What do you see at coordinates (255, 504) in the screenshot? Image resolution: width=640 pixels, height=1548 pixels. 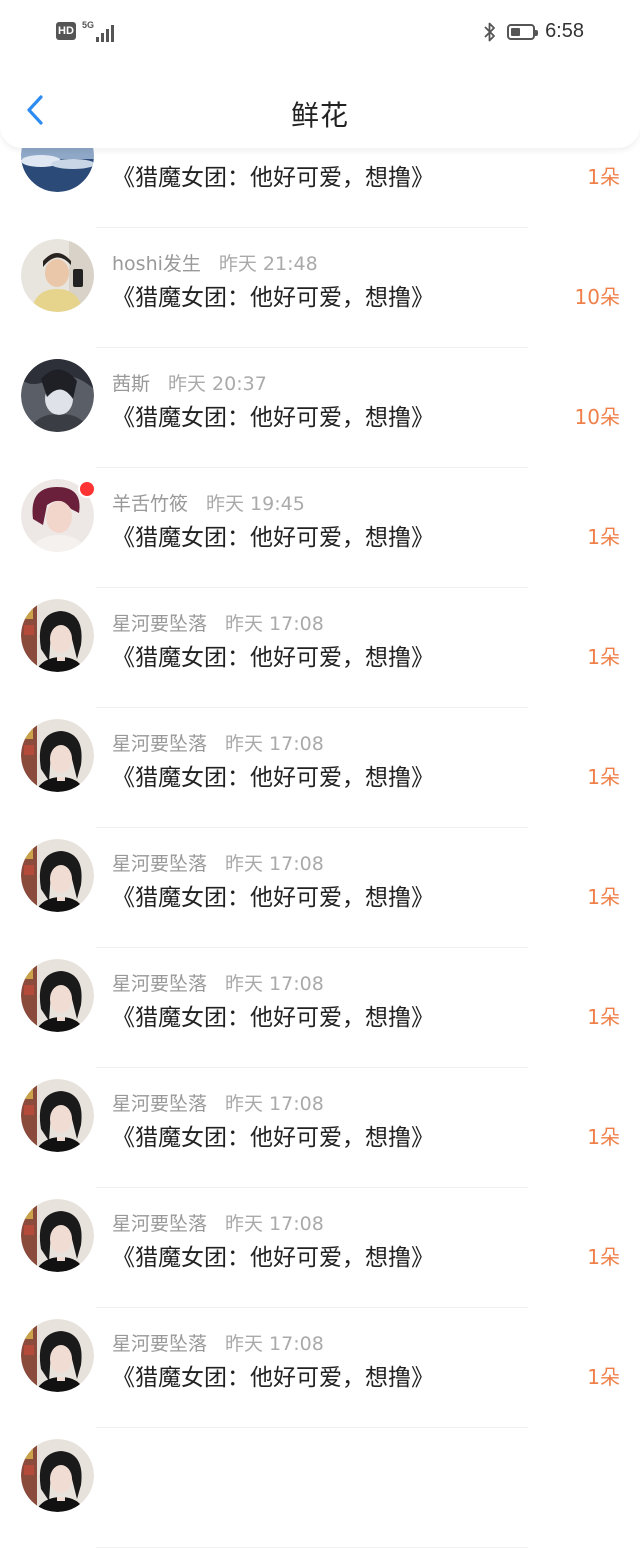 I see `timestamp: 昨天 19:45` at bounding box center [255, 504].